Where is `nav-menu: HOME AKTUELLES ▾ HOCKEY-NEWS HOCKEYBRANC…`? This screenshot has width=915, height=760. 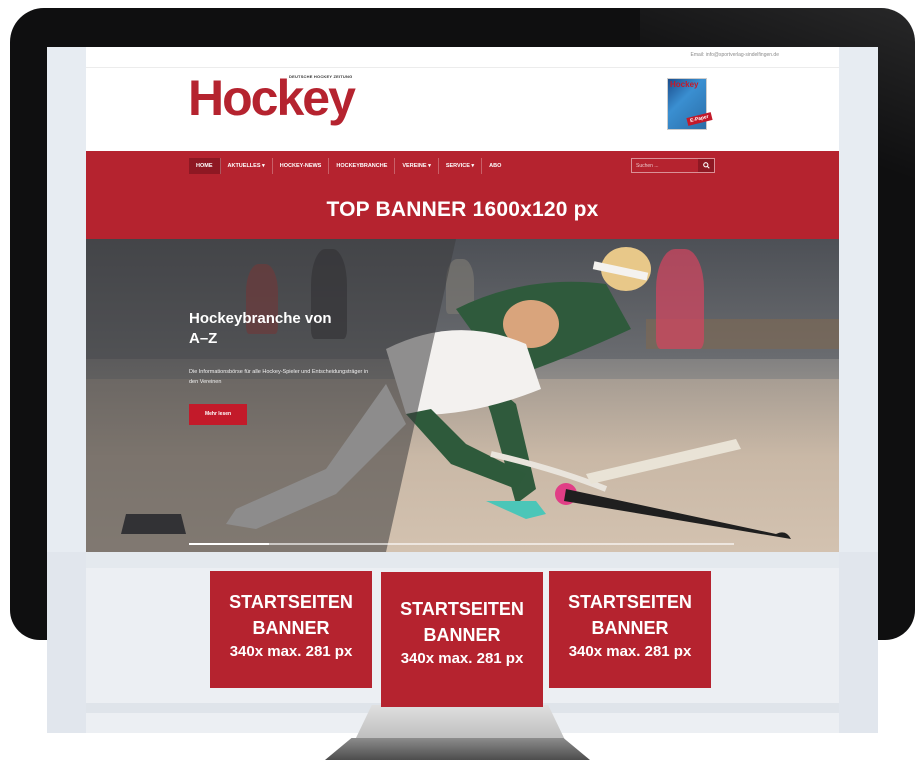 nav-menu: HOME AKTUELLES ▾ HOCKEY-NEWS HOCKEYBRANC… is located at coordinates (348, 166).